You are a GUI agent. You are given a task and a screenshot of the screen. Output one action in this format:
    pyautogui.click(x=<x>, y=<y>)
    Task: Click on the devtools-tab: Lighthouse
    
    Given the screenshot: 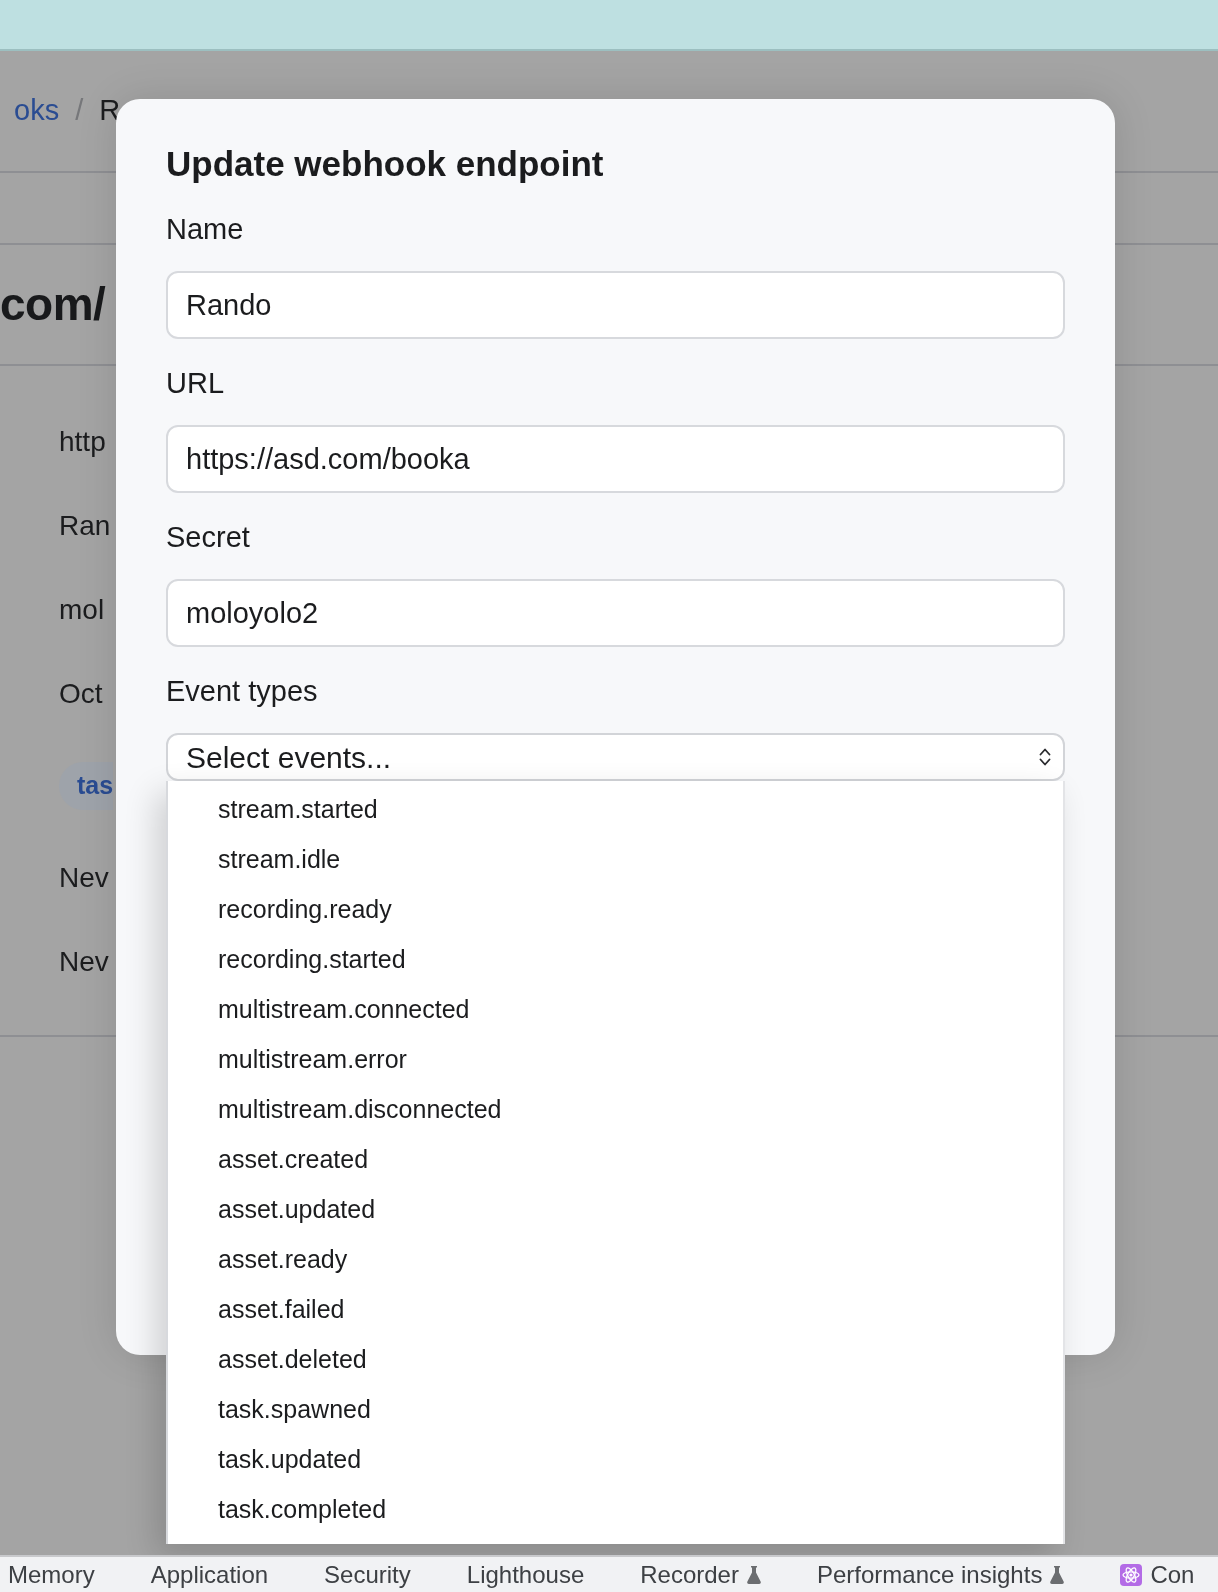 What is the action you would take?
    pyautogui.click(x=525, y=1574)
    